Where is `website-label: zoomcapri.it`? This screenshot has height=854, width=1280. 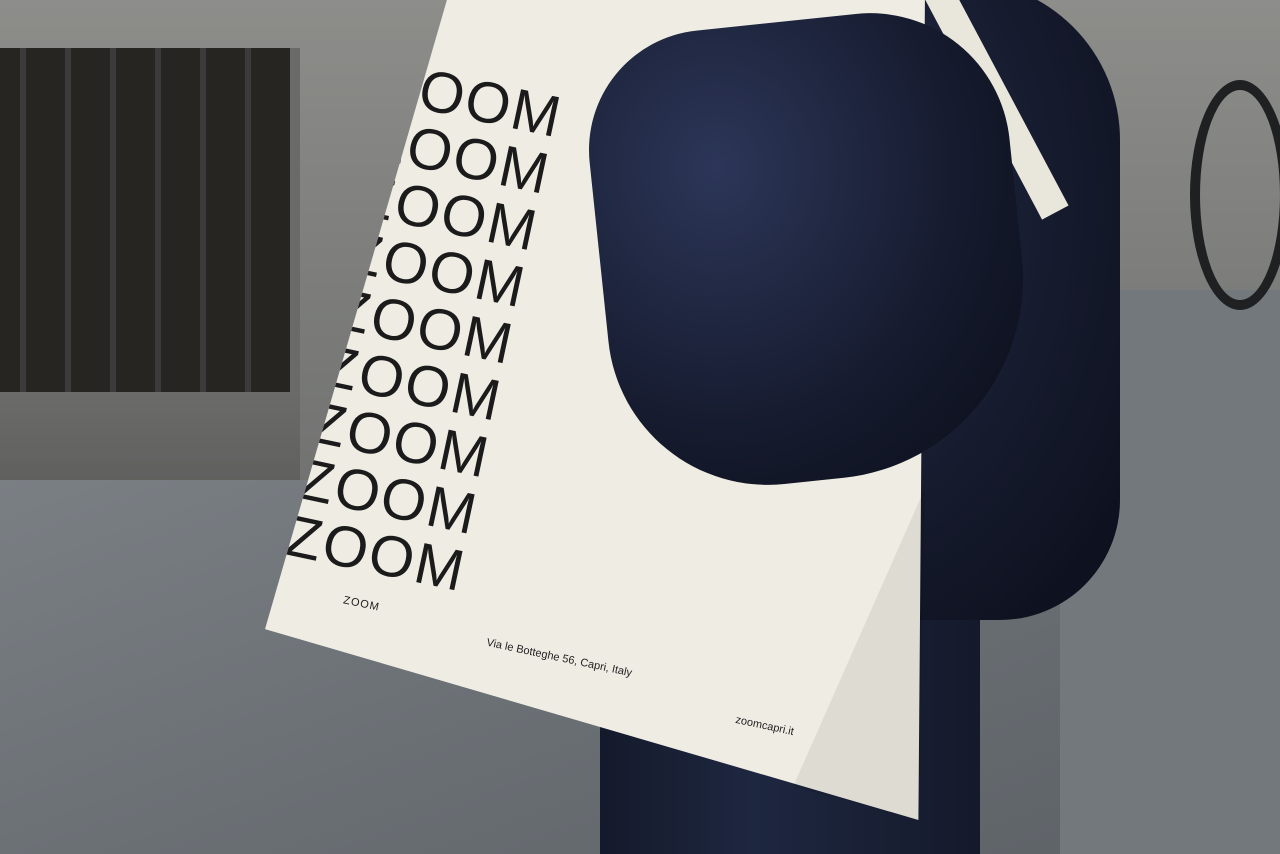
website-label: zoomcapri.it is located at coordinates (764, 726).